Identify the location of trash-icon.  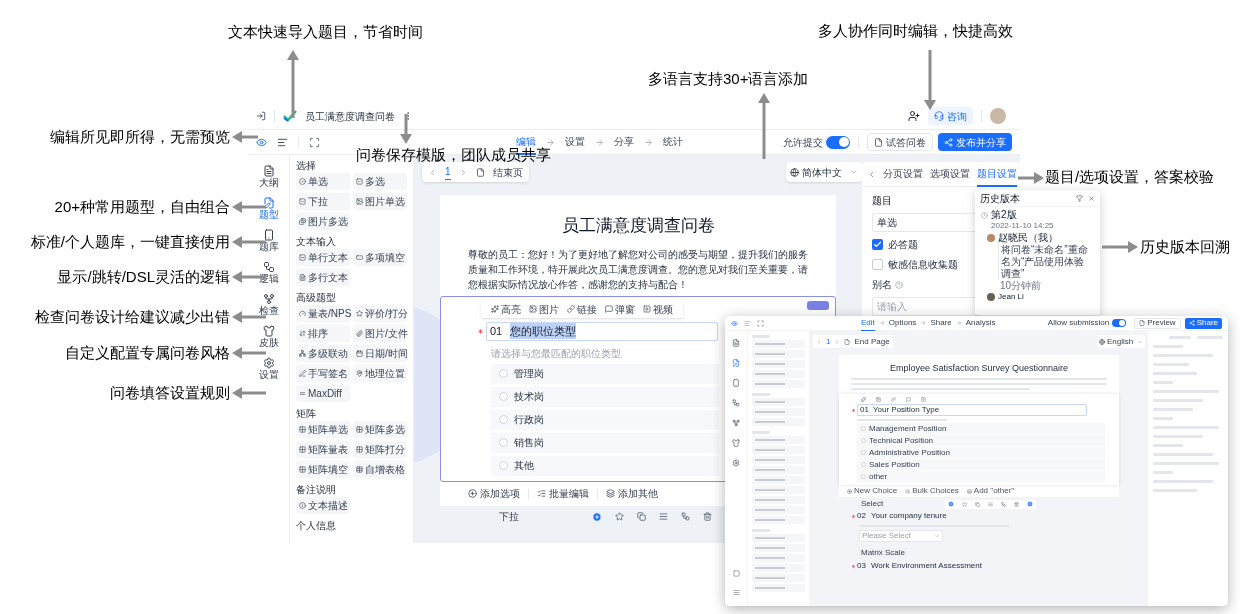
(1017, 504).